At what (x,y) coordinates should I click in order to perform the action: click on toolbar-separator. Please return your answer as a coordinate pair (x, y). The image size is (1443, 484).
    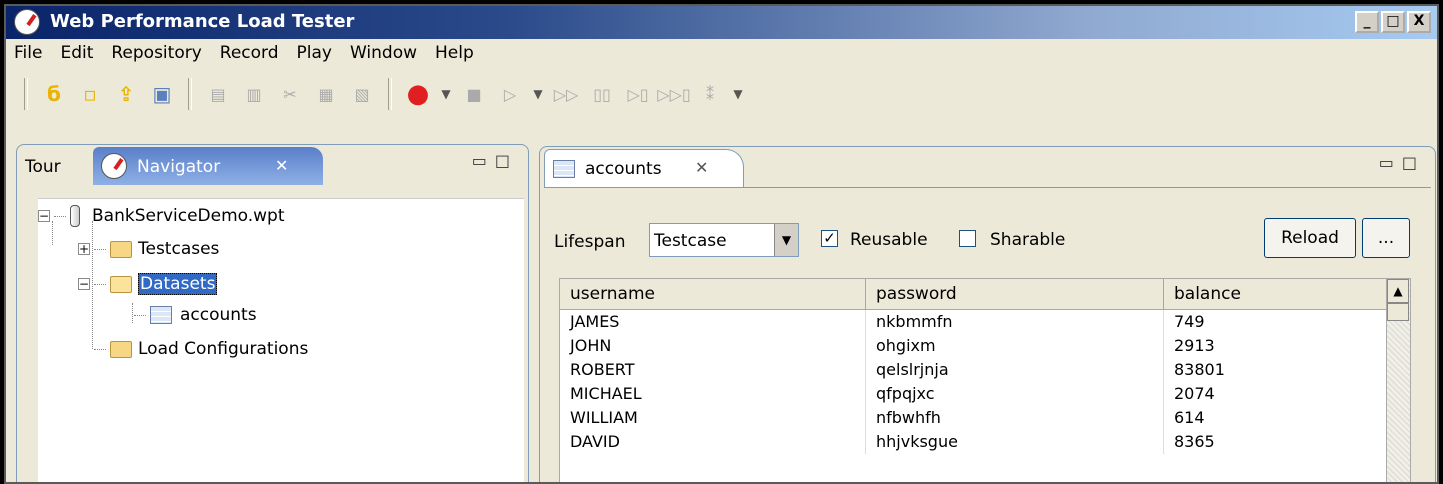
    Looking at the image, I should click on (26, 94).